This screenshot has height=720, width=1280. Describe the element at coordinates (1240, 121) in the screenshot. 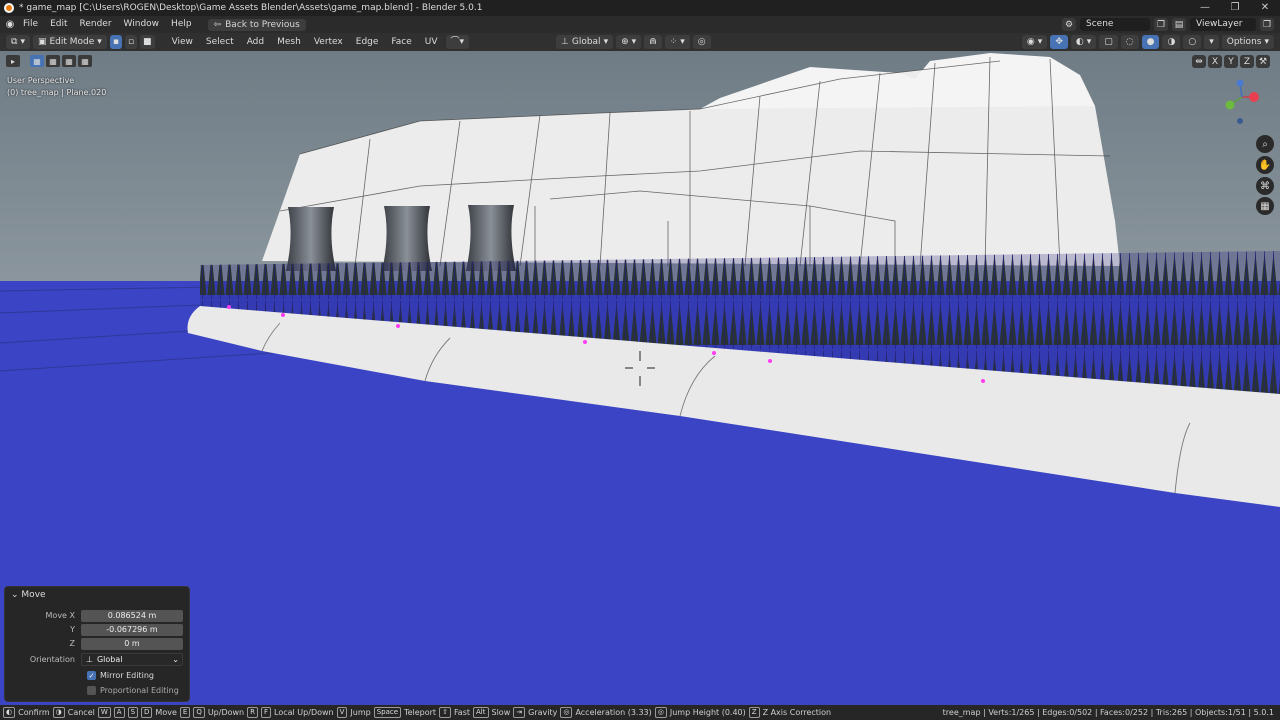

I see `neg-z-axis-handle` at that location.